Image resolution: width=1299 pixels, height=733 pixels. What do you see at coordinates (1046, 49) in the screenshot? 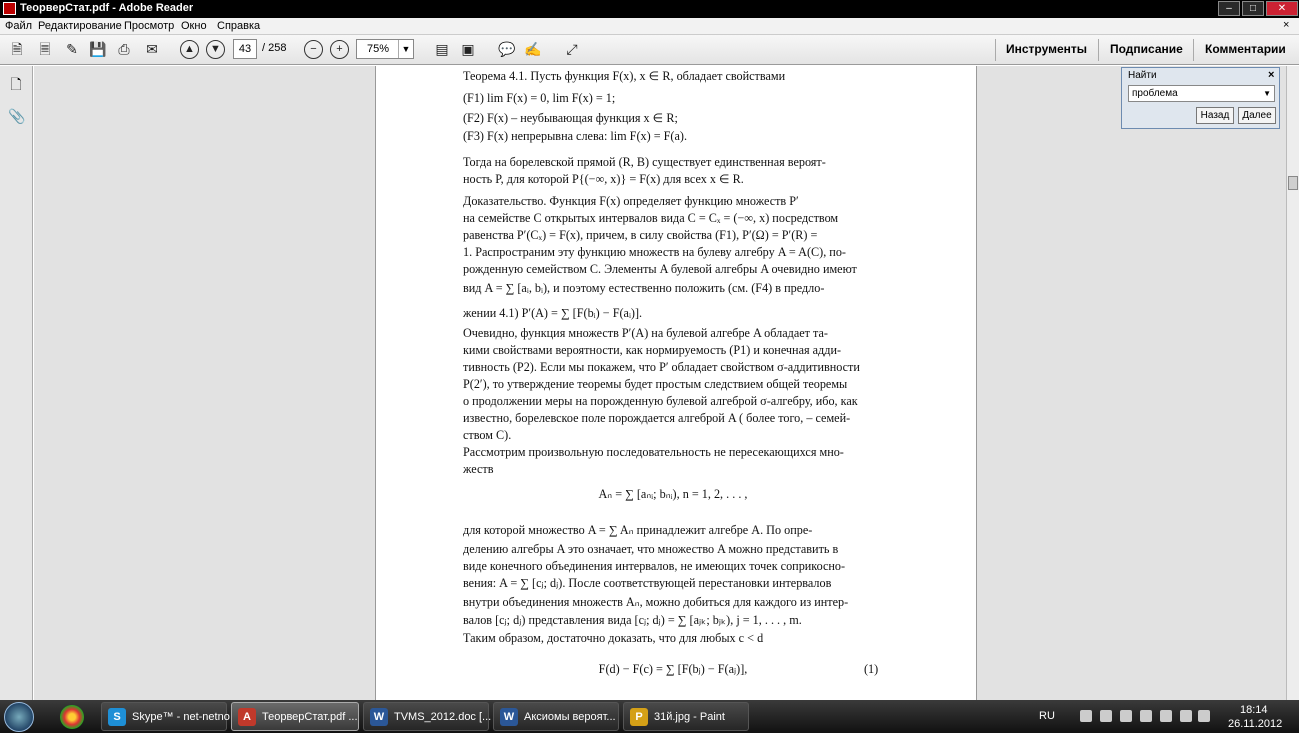
I see `tools-button: Инструменты` at bounding box center [1046, 49].